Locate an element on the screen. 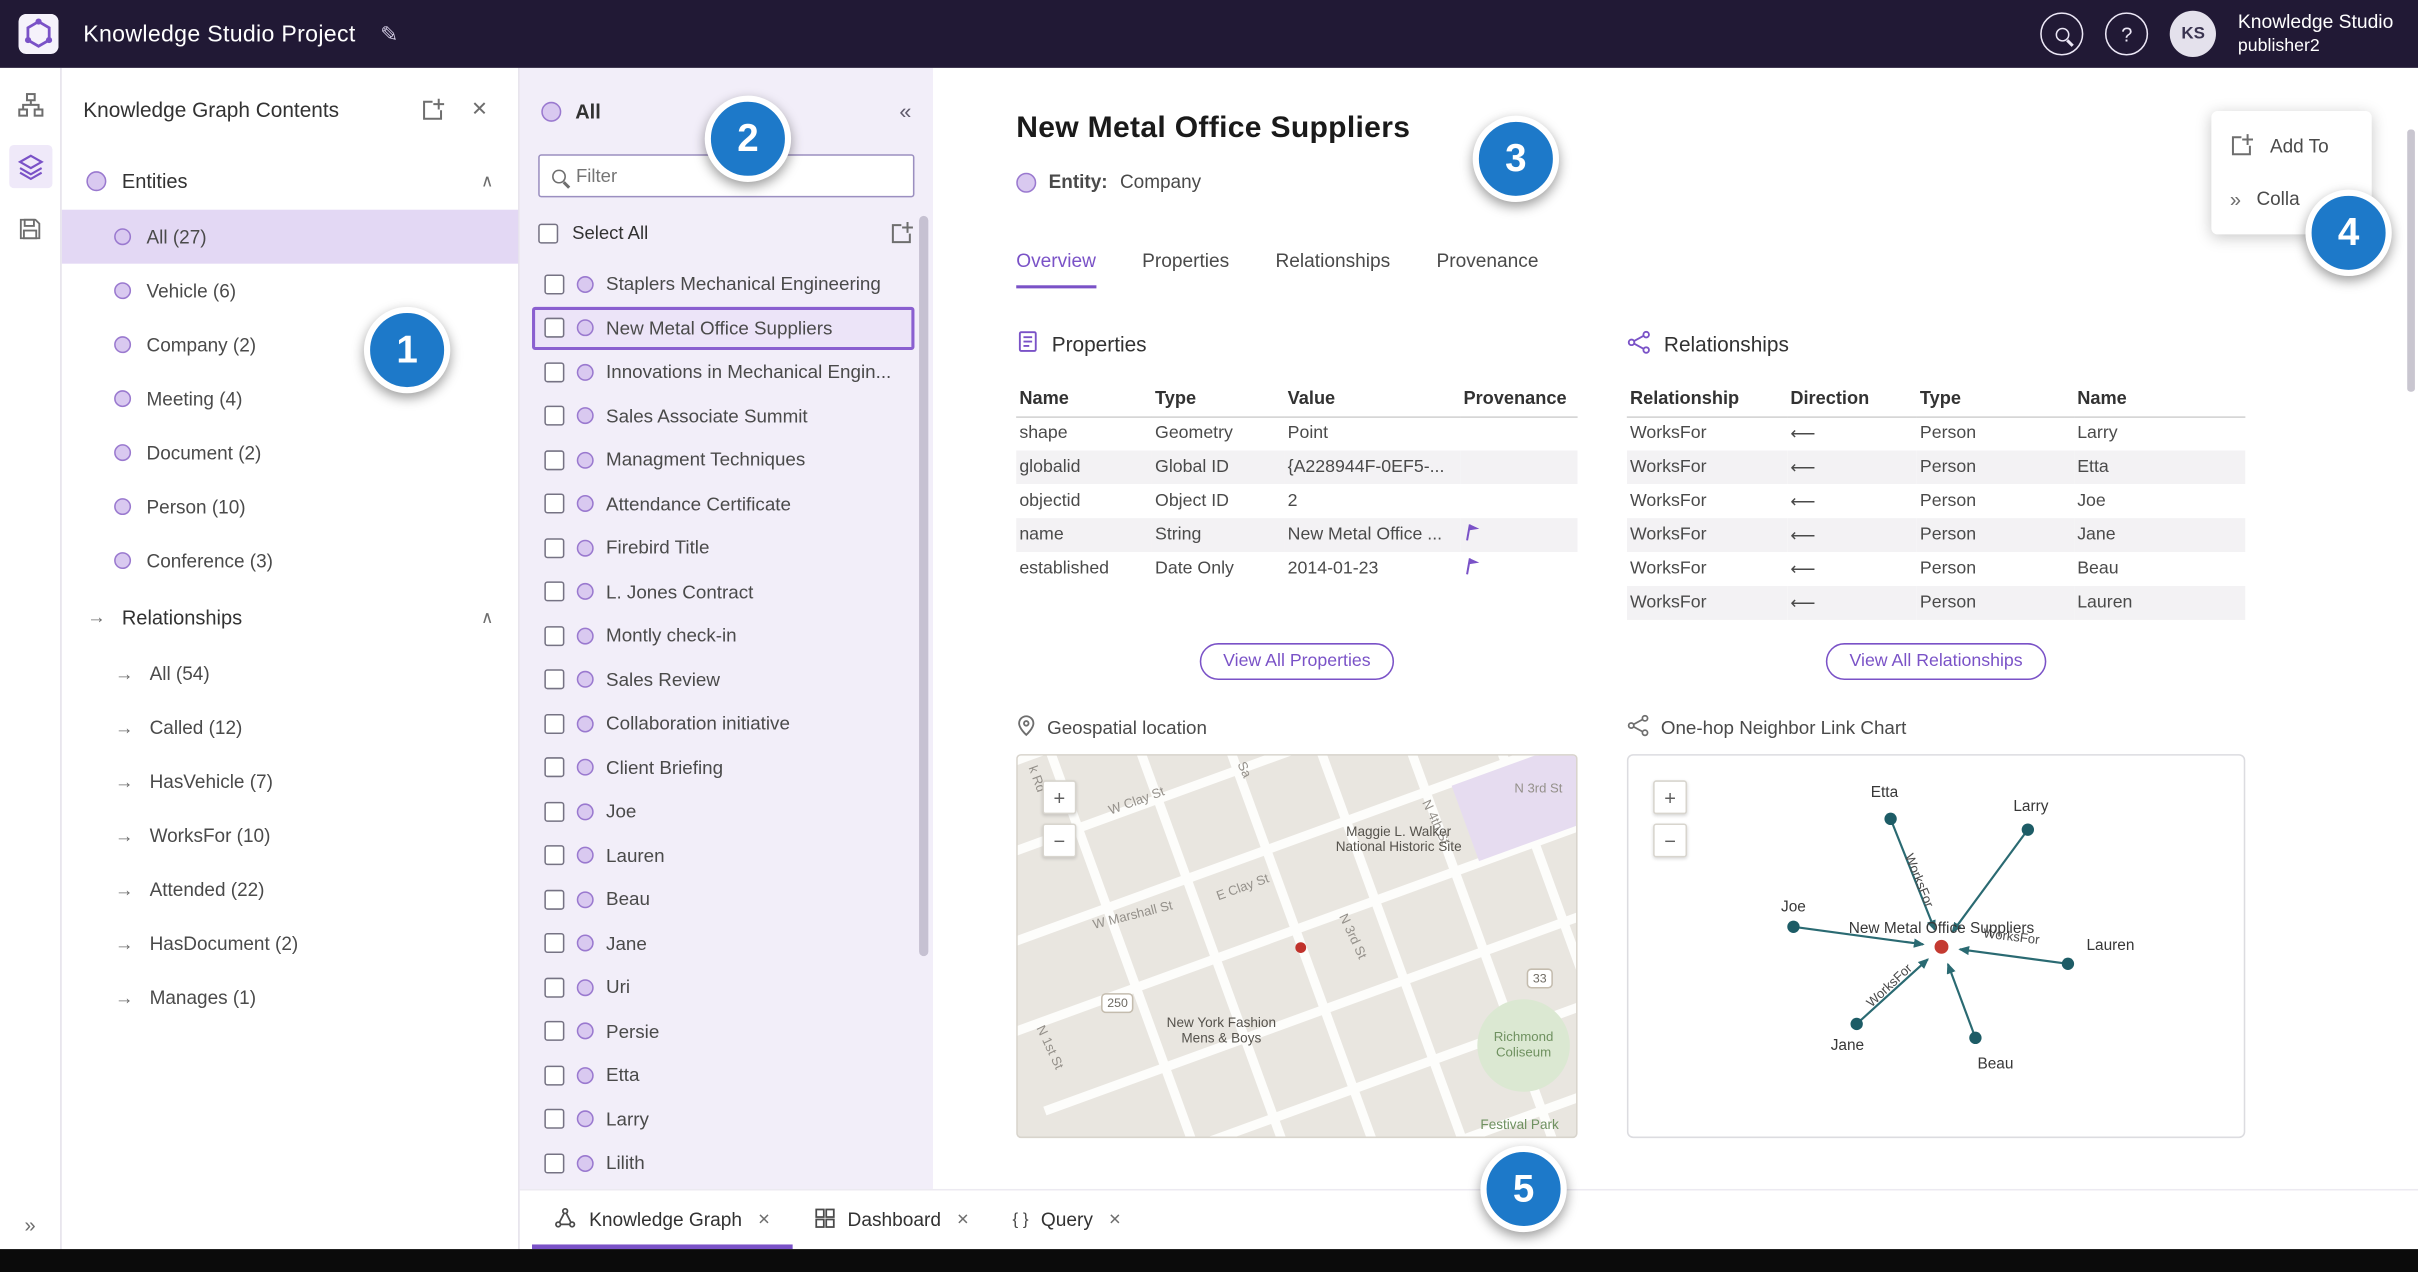  entity-list-item: All (27) is located at coordinates (290, 236).